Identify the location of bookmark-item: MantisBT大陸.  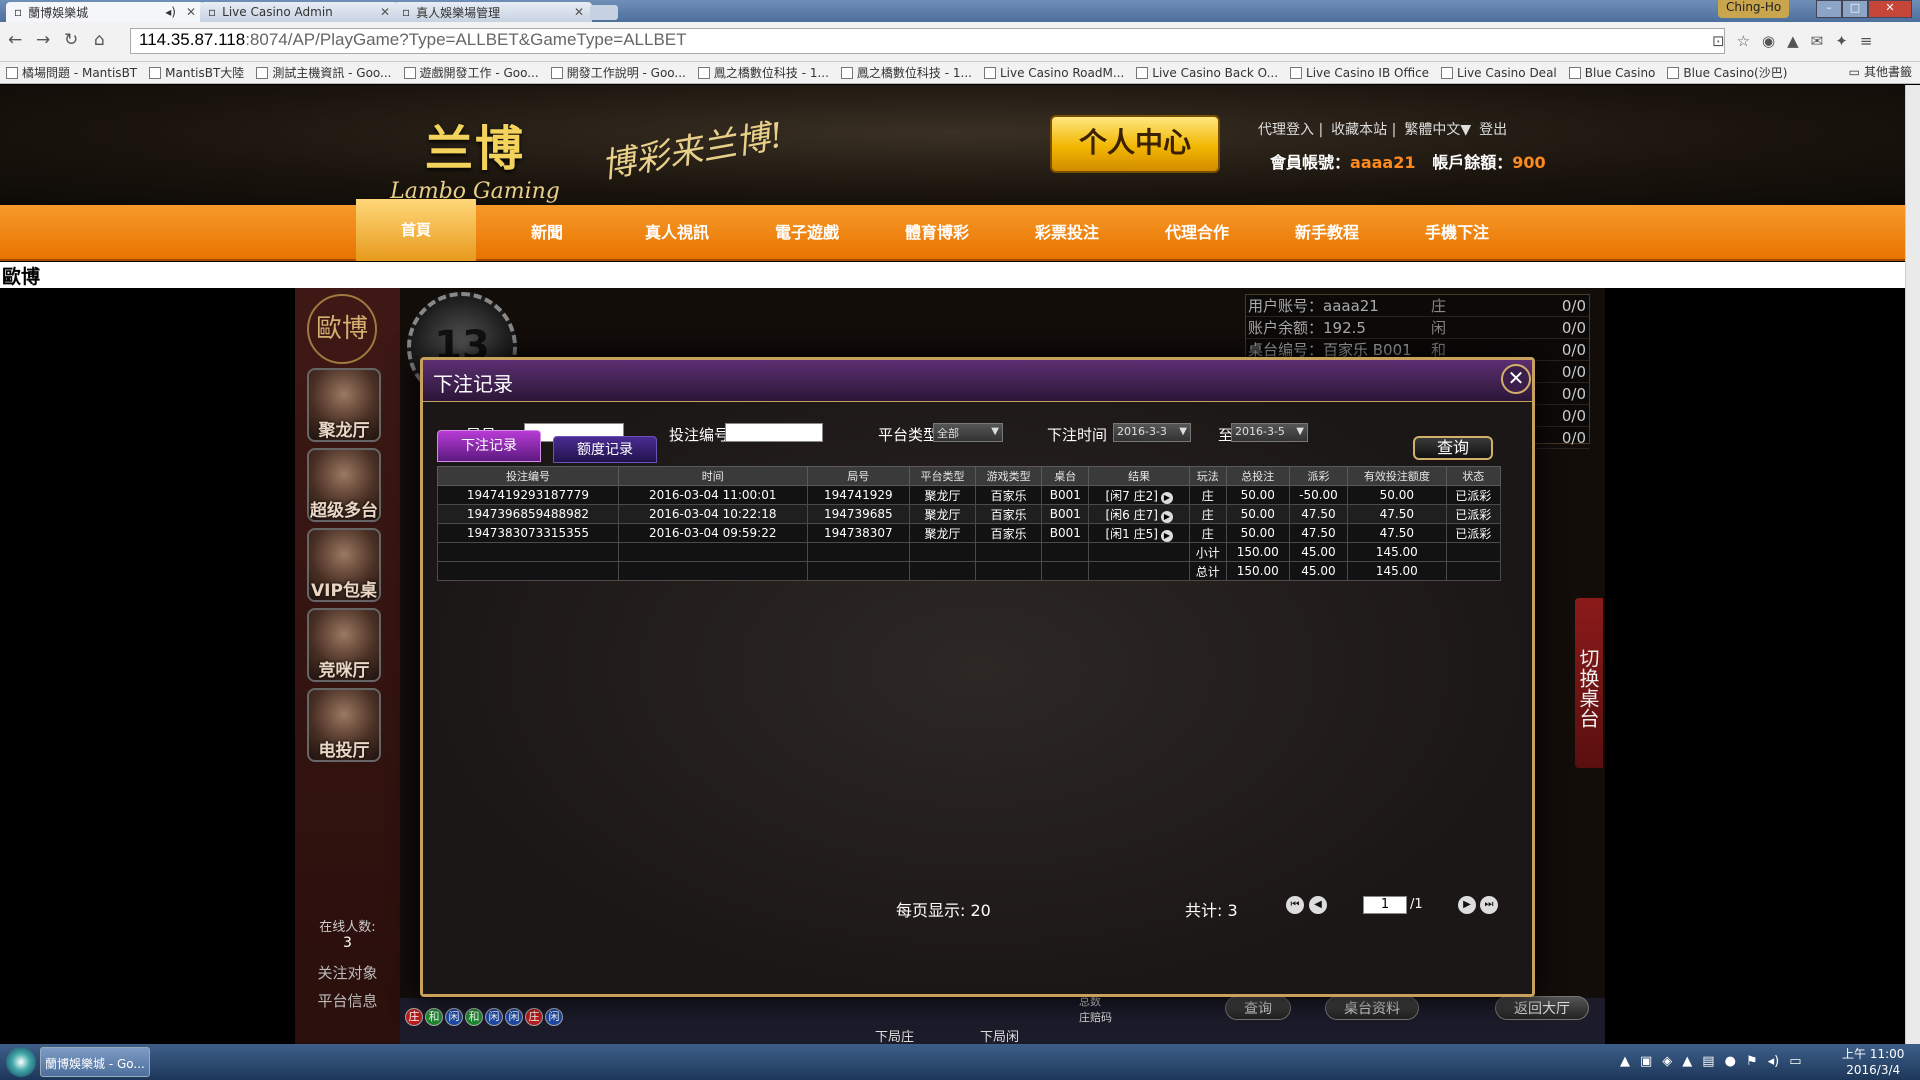
(196, 72).